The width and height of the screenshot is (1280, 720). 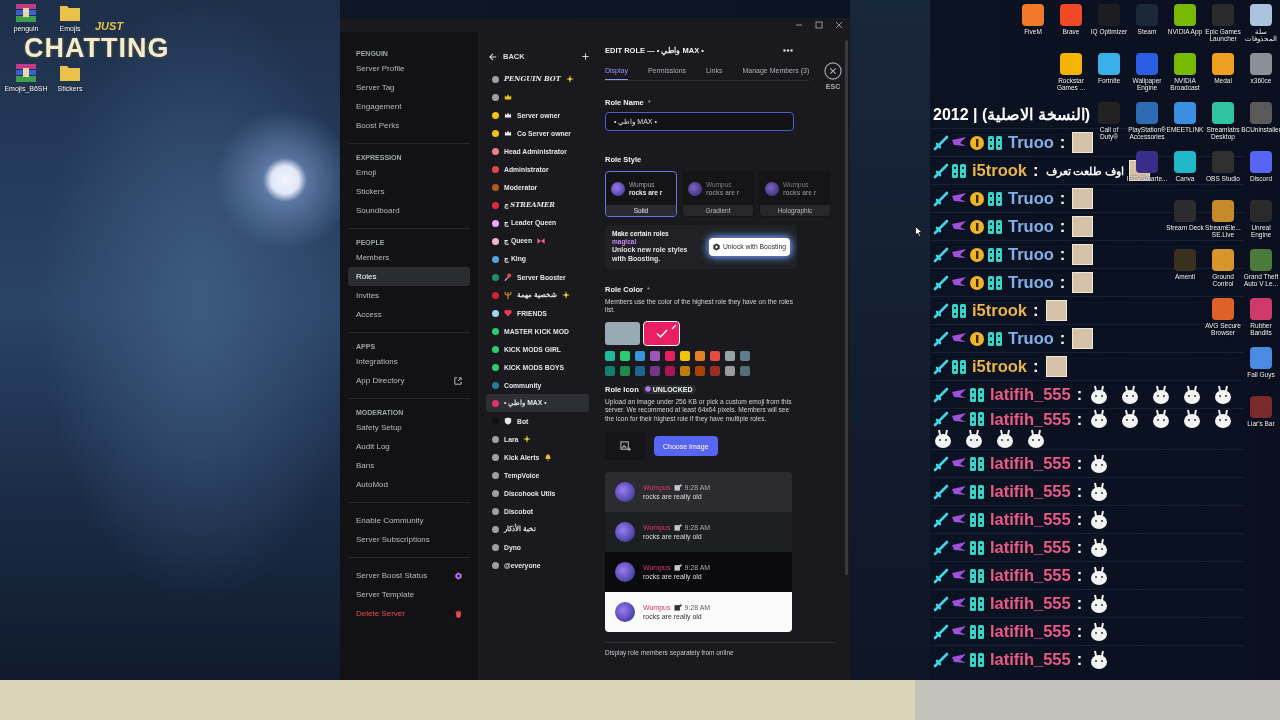 I want to click on sidebar-item: Members, so click(x=409, y=257).